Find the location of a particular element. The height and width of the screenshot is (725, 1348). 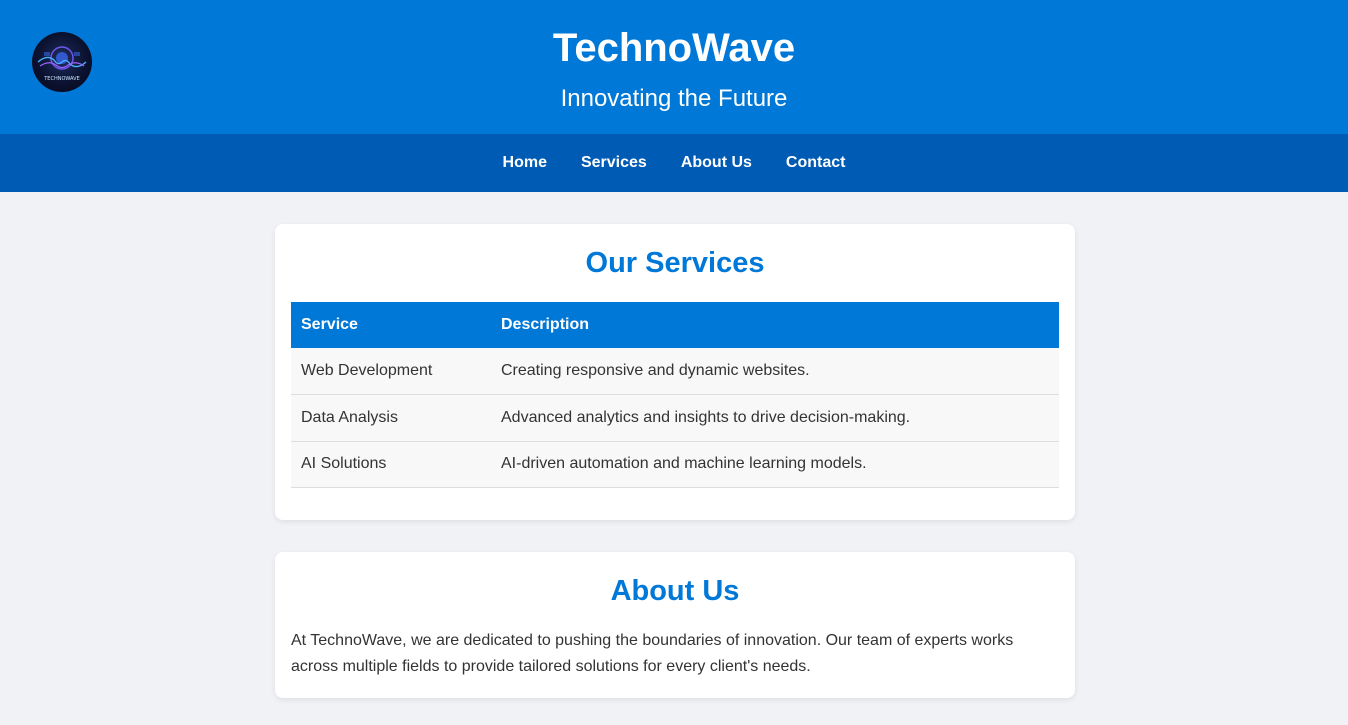

site-subtitle: Innovating the Future is located at coordinates (674, 98).